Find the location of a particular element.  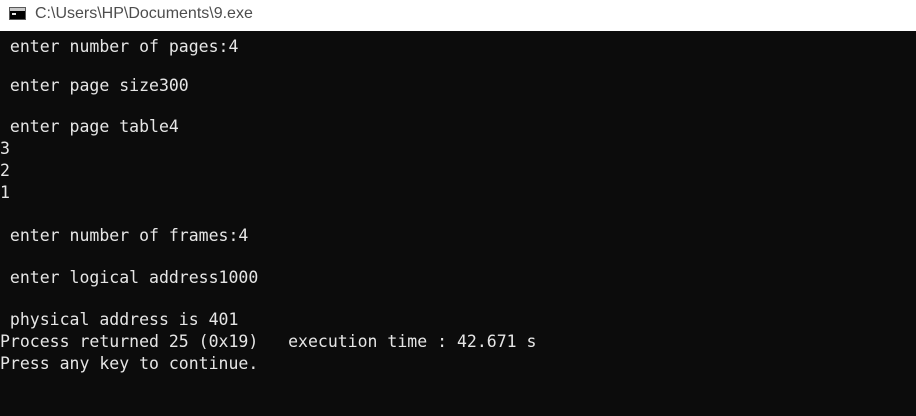

console-line: physical address is 401 is located at coordinates (119, 319).